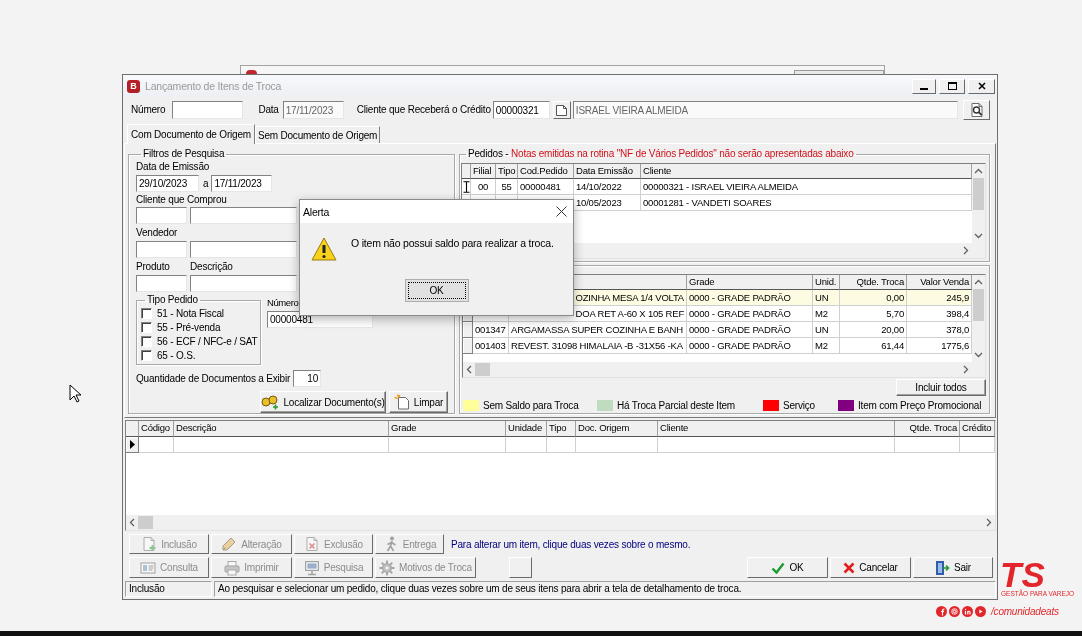 This screenshot has height=636, width=1082. What do you see at coordinates (172, 300) in the screenshot?
I see `group-title: Tipo Pedido` at bounding box center [172, 300].